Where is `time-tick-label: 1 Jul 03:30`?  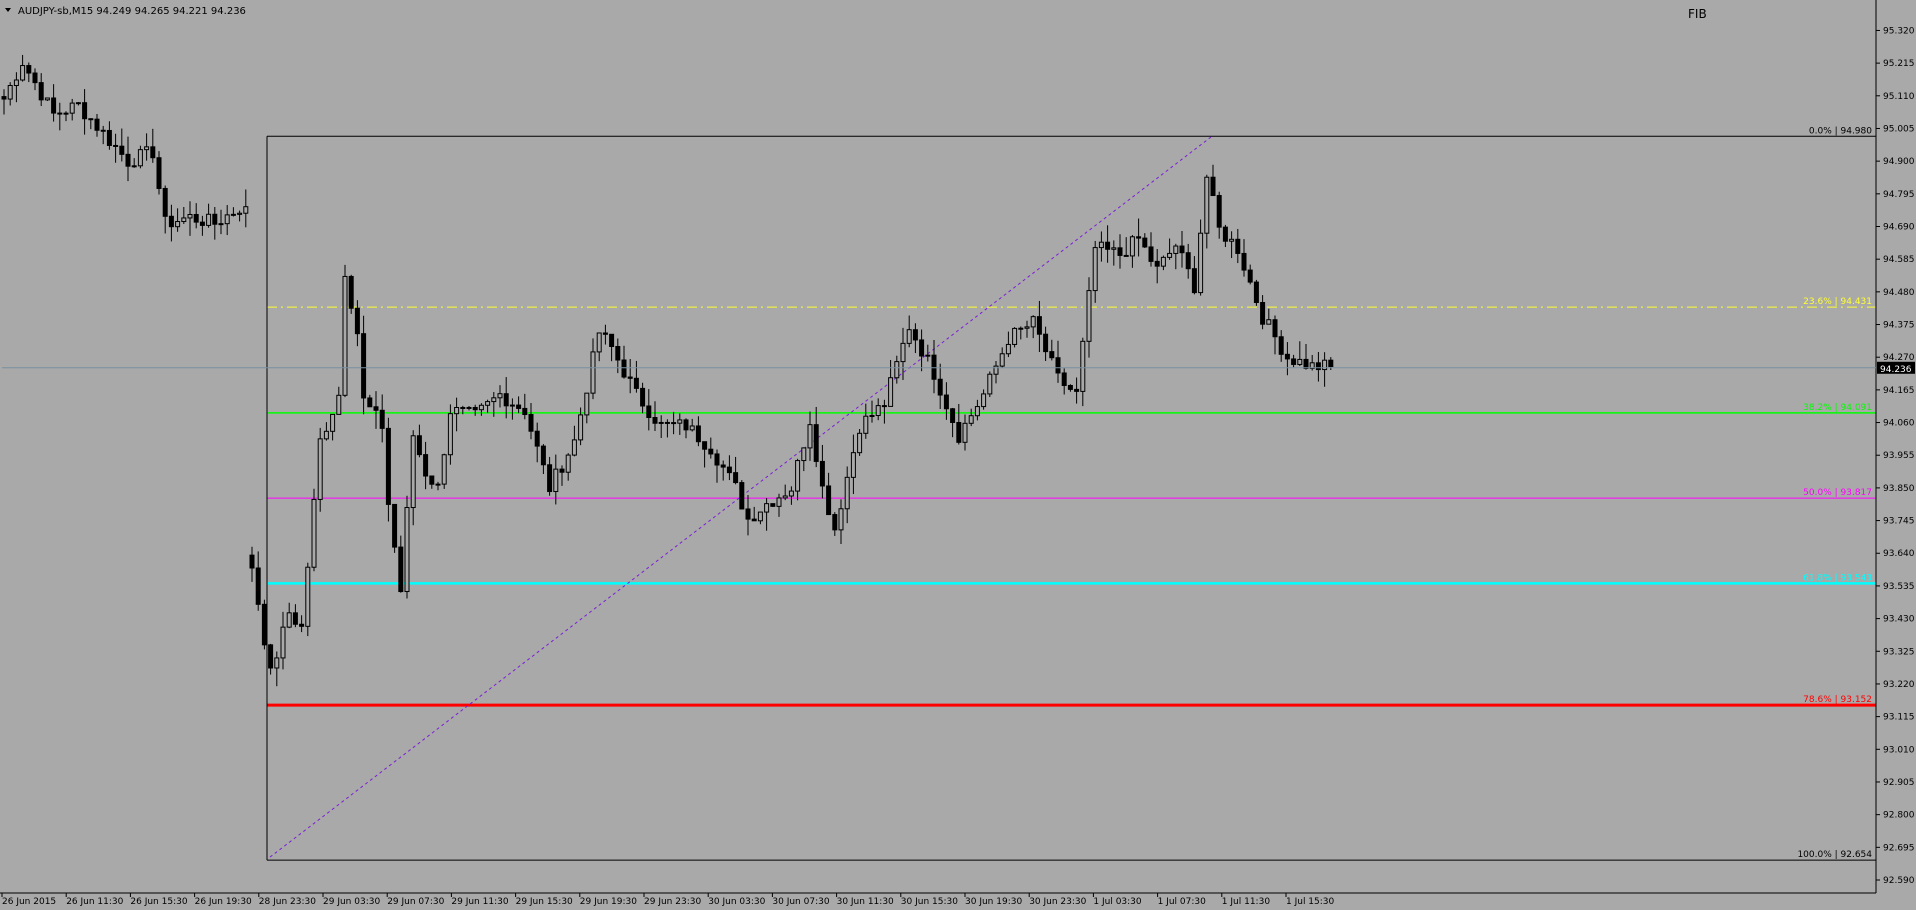 time-tick-label: 1 Jul 03:30 is located at coordinates (1117, 901).